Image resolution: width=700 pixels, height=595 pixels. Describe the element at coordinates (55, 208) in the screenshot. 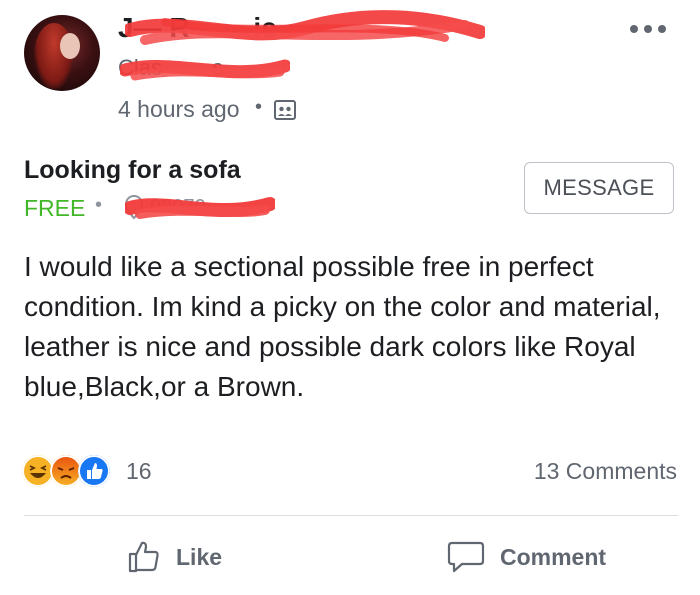

I see `listing-price: FREE` at that location.